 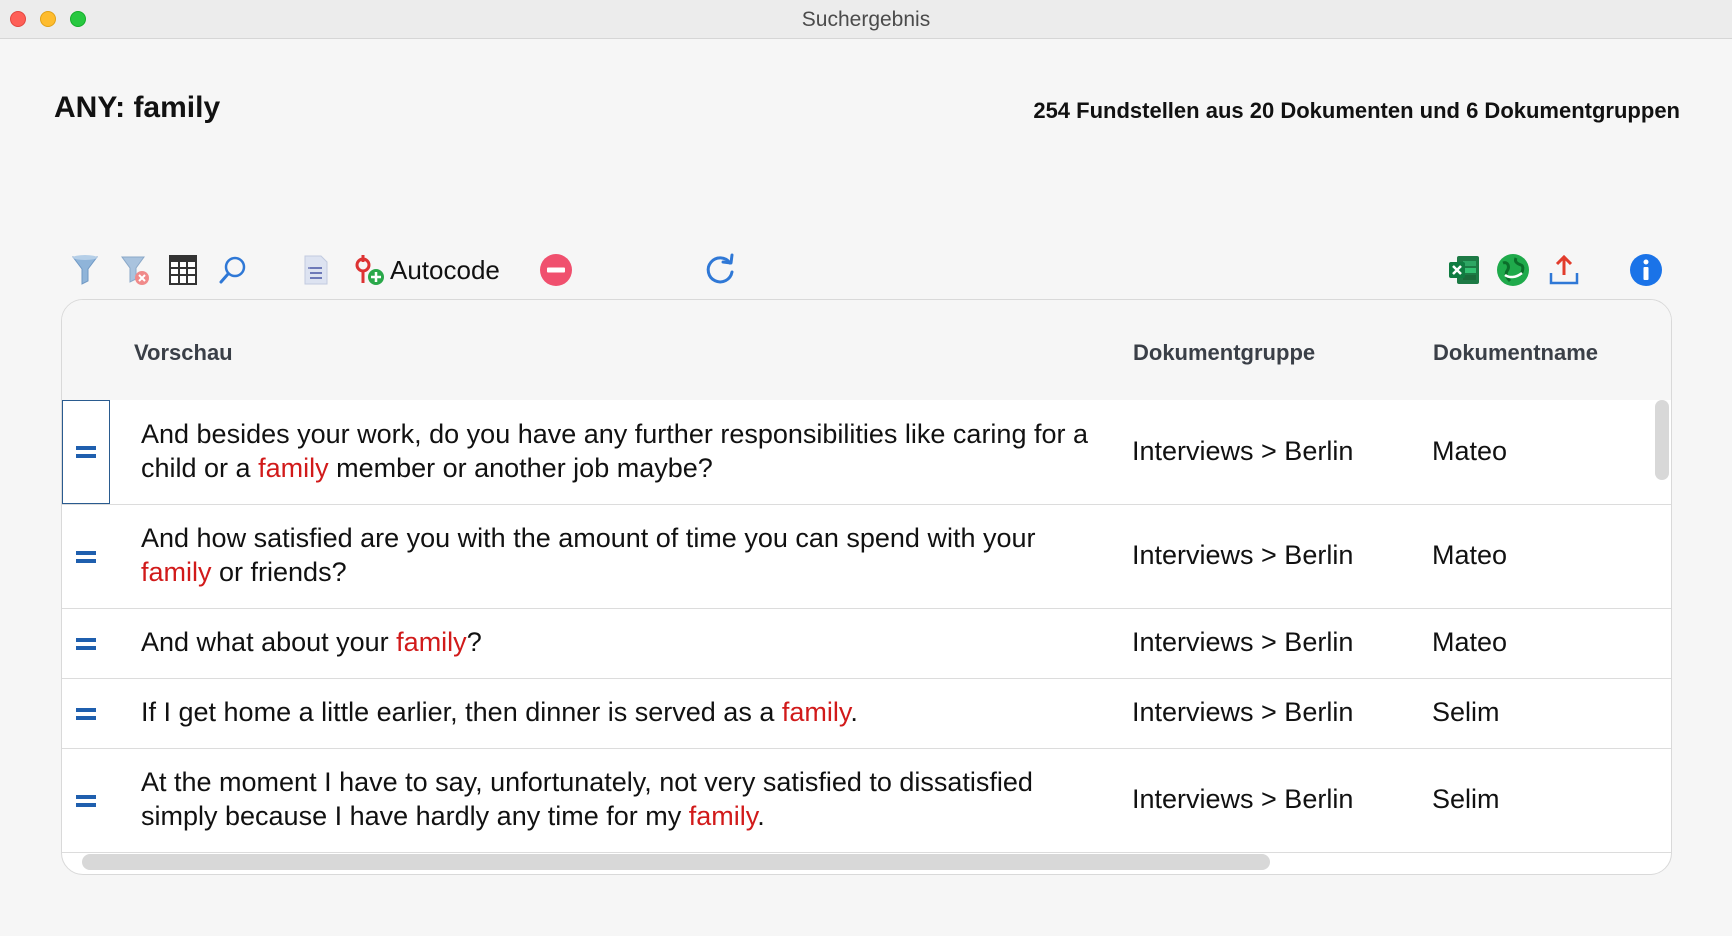 What do you see at coordinates (369, 270) in the screenshot?
I see `autocode-icon` at bounding box center [369, 270].